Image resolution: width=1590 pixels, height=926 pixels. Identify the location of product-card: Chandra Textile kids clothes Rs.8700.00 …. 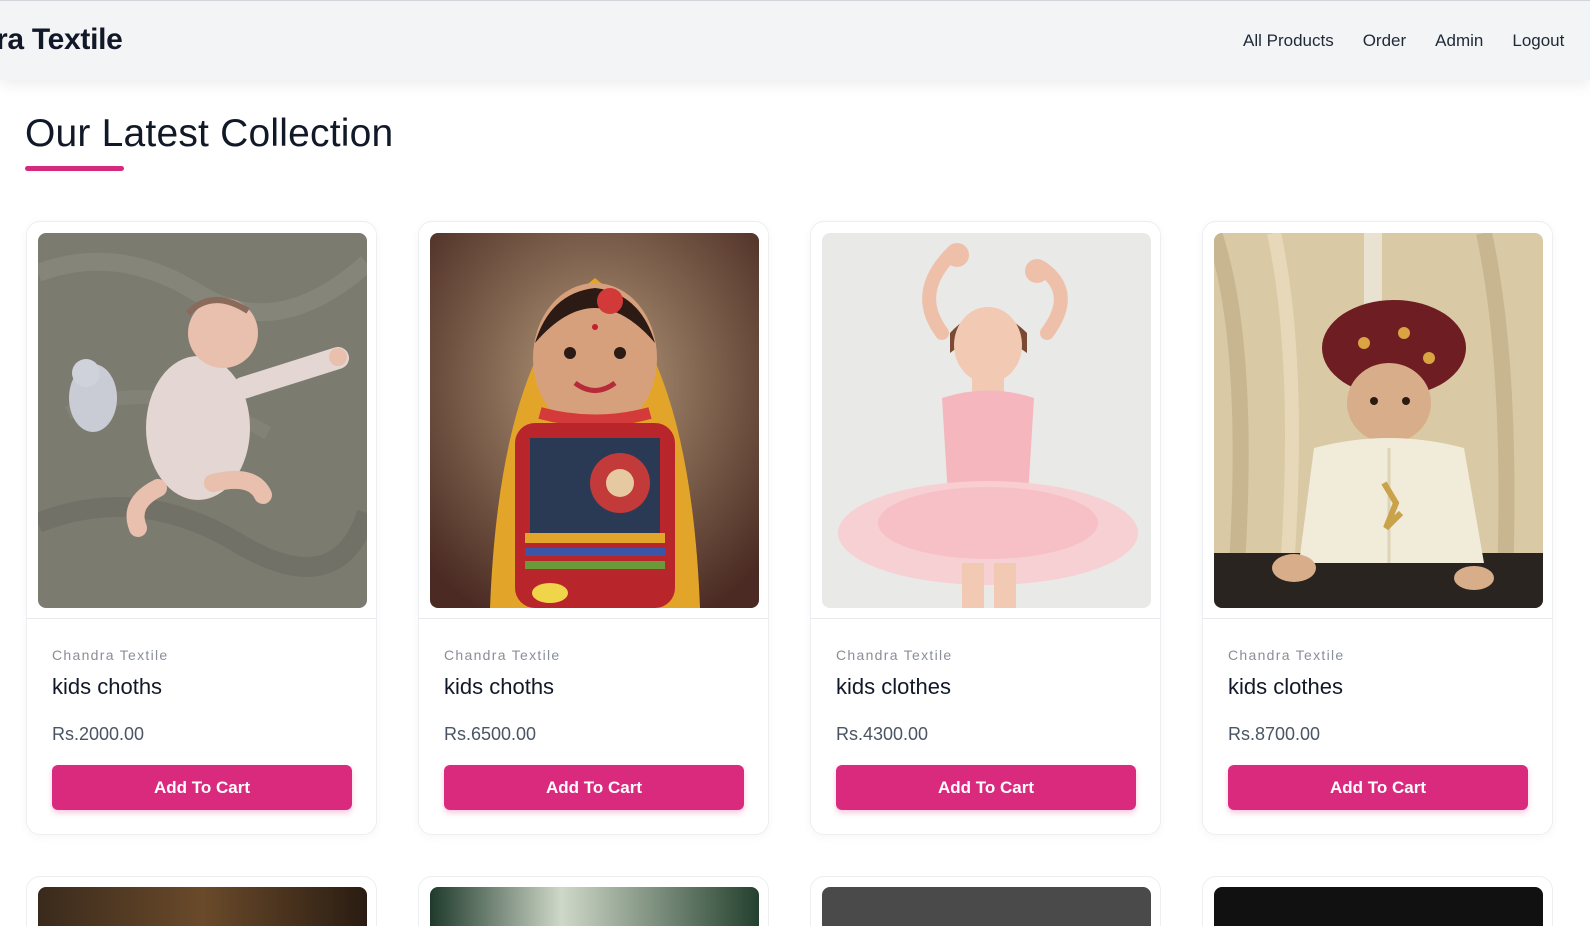
(1377, 528).